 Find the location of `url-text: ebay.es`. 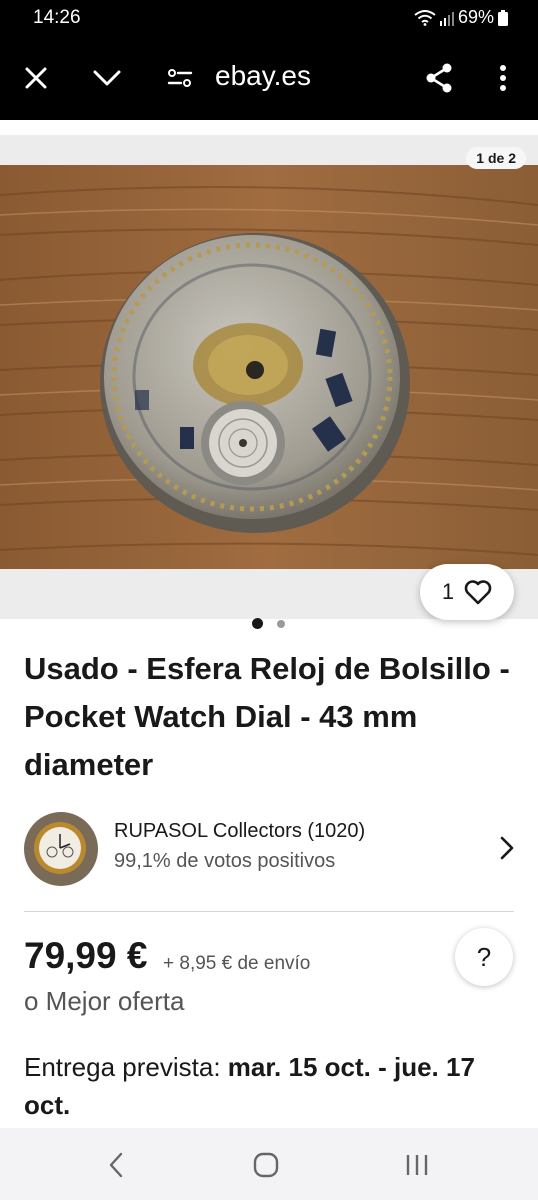

url-text: ebay.es is located at coordinates (263, 76).